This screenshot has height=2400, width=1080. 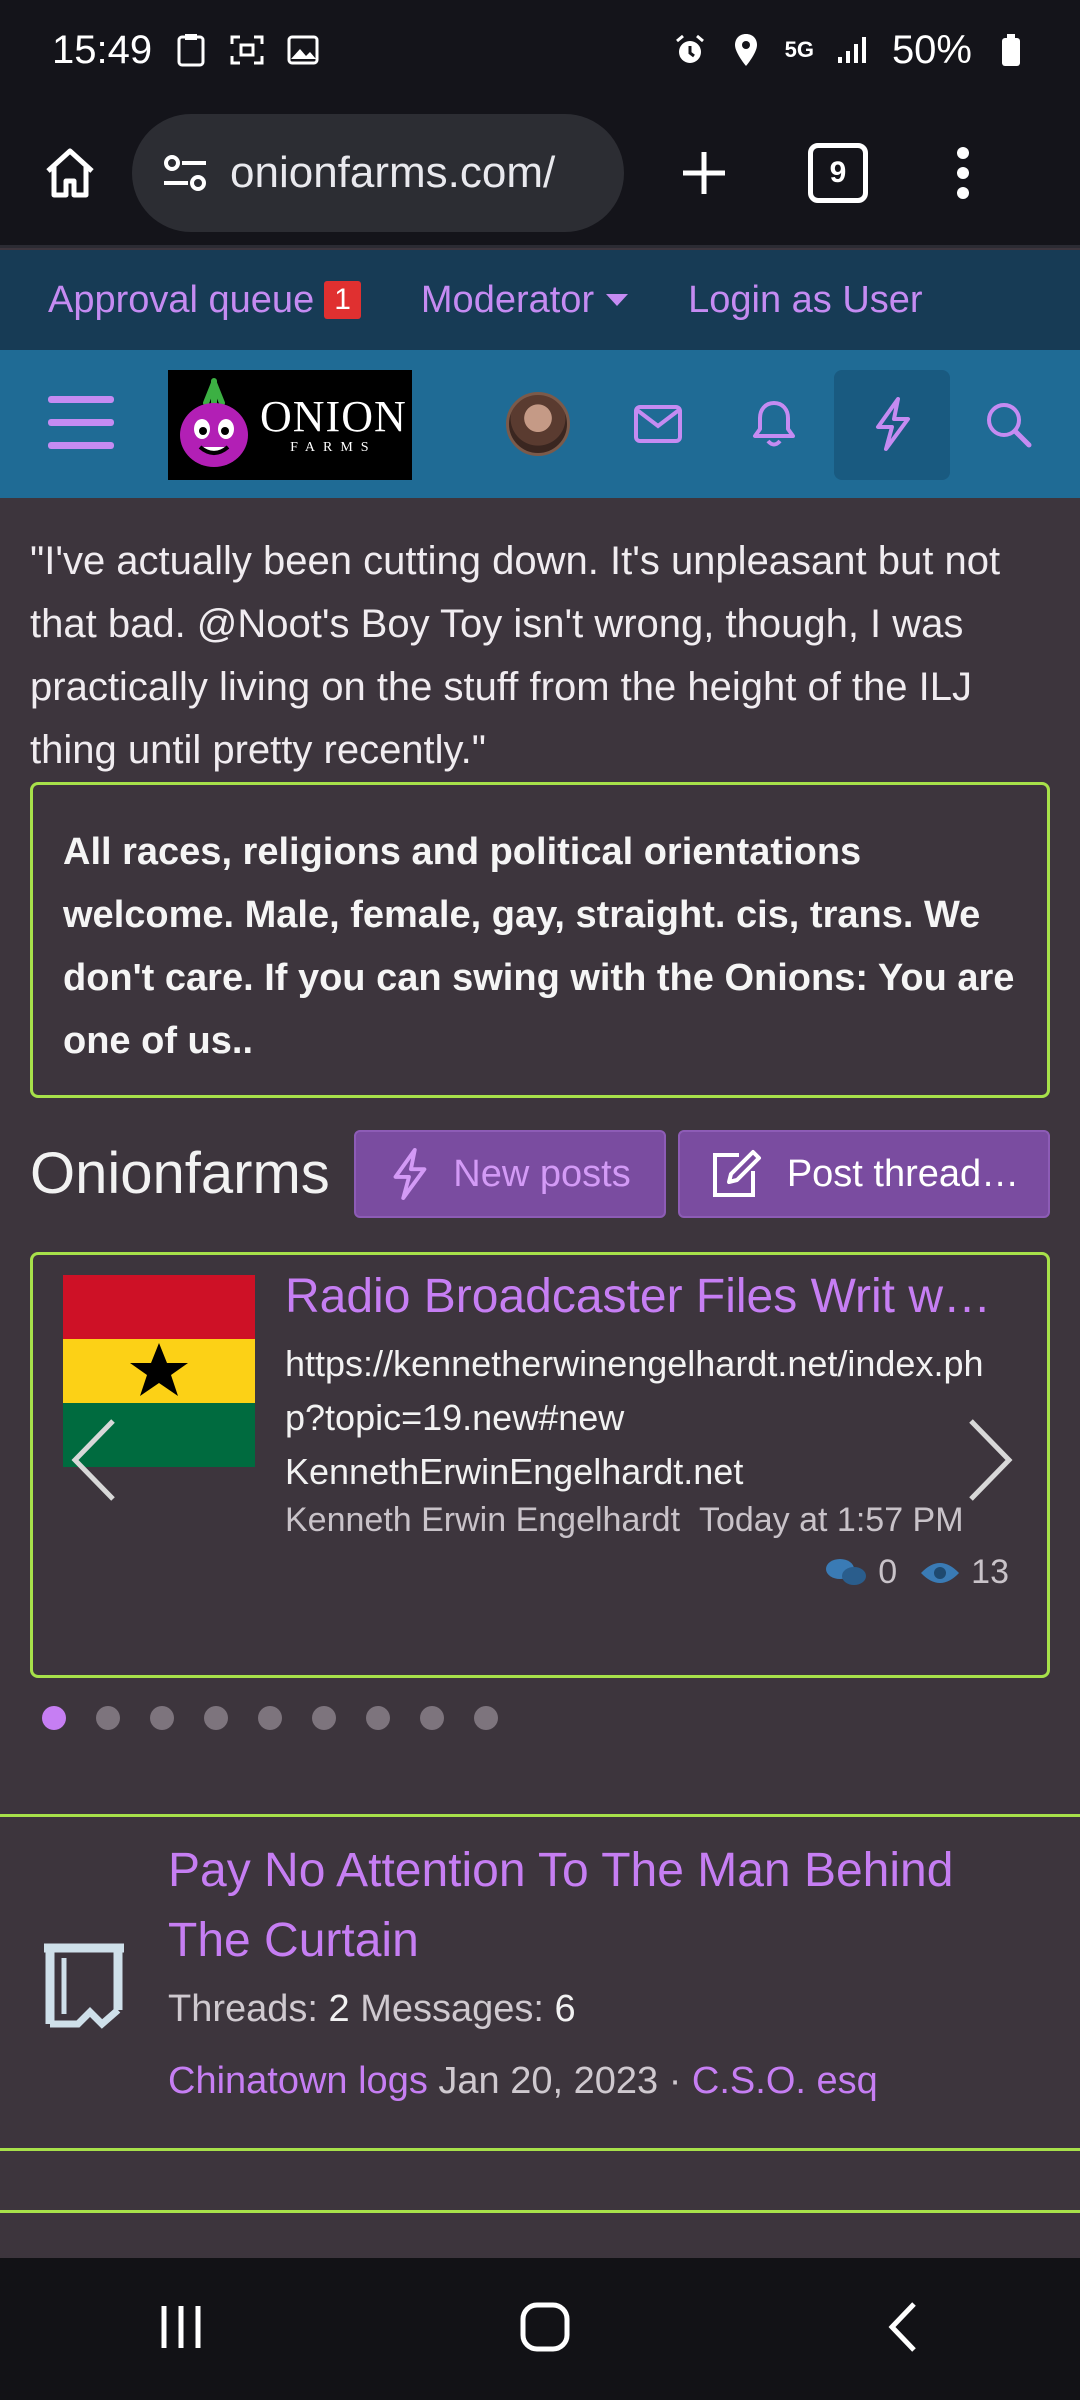 I want to click on chevron-down-icon, so click(x=617, y=300).